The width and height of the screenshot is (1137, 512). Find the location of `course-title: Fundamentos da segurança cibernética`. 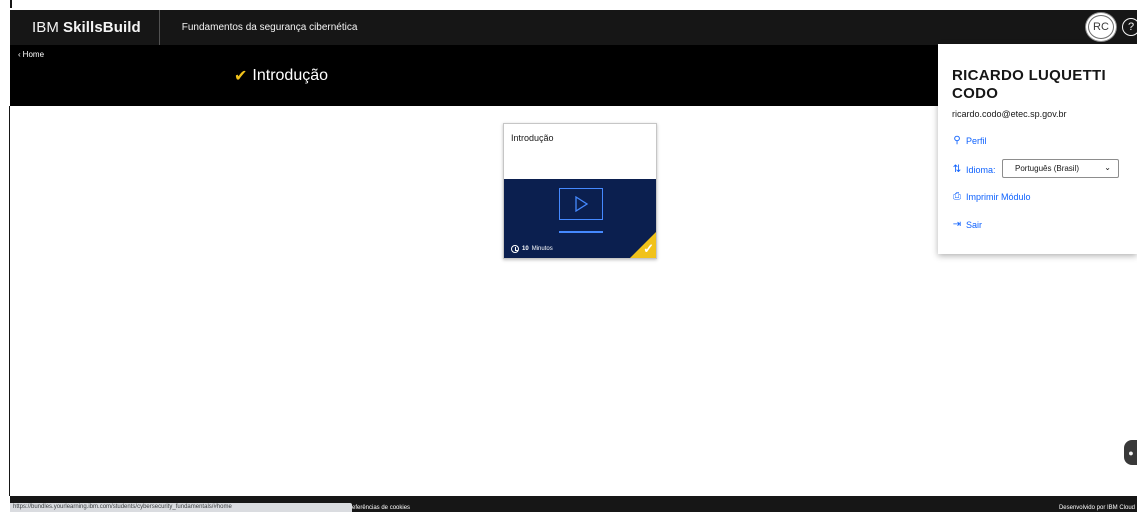

course-title: Fundamentos da segurança cibernética is located at coordinates (269, 27).